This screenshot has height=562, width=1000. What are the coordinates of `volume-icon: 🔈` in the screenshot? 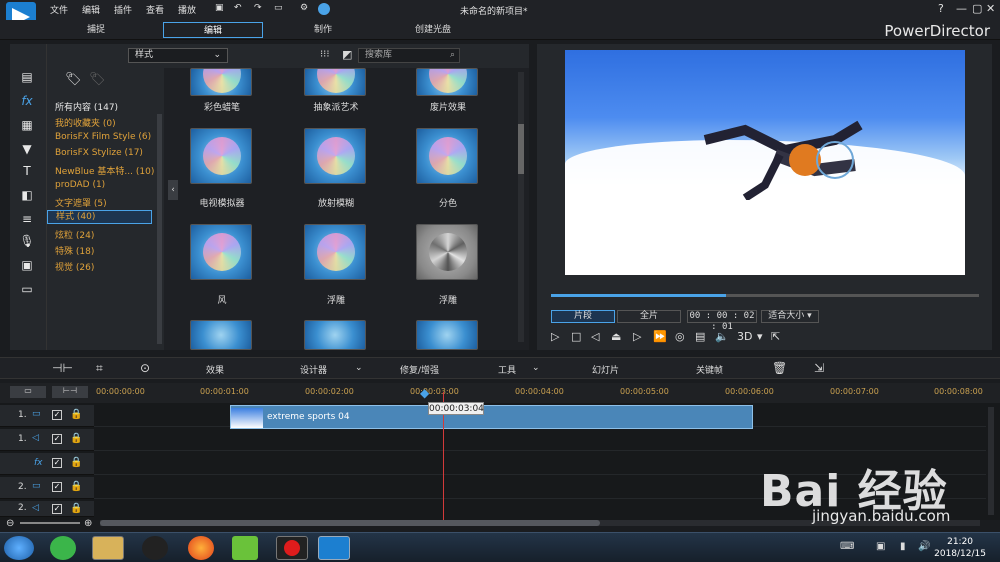 It's located at (722, 336).